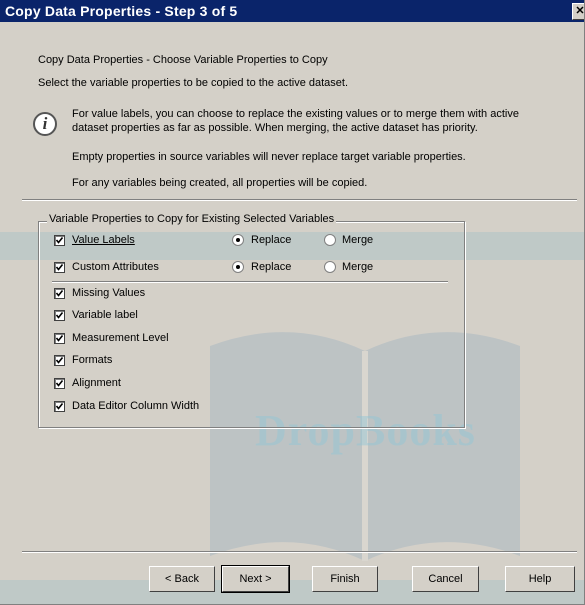  What do you see at coordinates (292, 592) in the screenshot?
I see `watermark-band` at bounding box center [292, 592].